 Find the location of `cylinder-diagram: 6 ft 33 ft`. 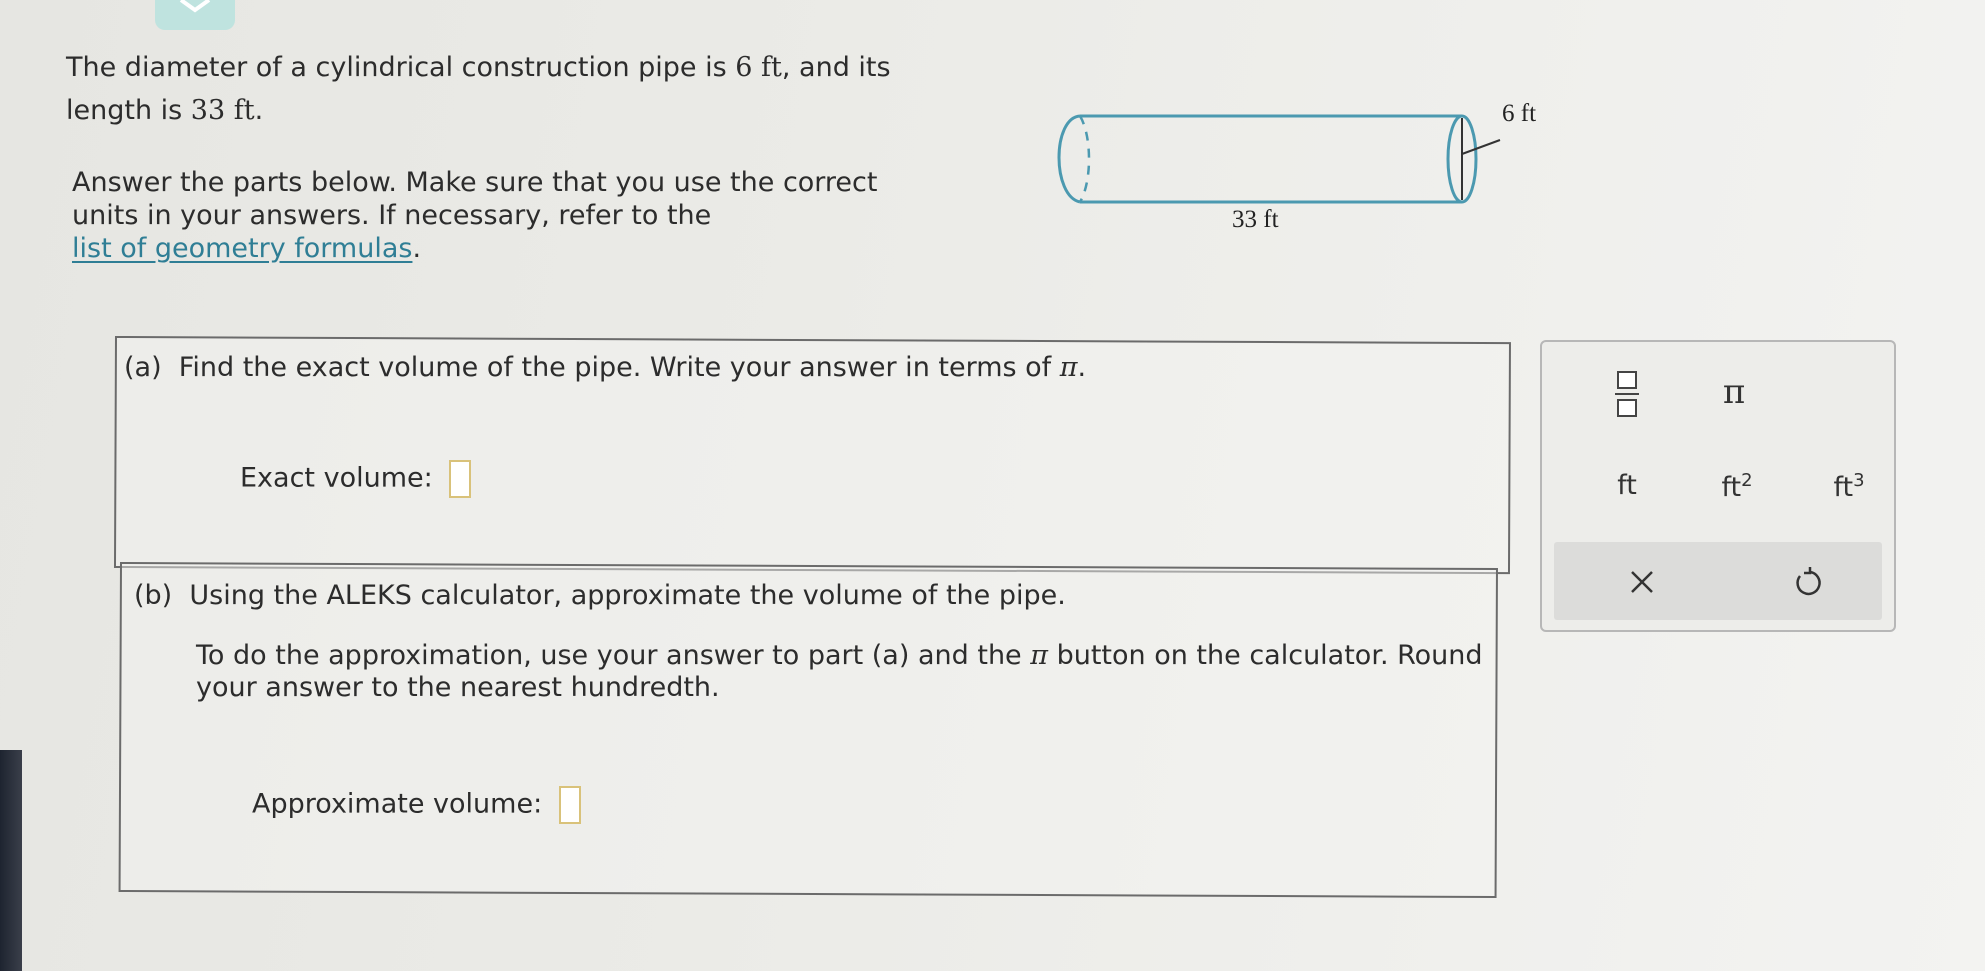

cylinder-diagram: 6 ft 33 ft is located at coordinates (1300, 164).